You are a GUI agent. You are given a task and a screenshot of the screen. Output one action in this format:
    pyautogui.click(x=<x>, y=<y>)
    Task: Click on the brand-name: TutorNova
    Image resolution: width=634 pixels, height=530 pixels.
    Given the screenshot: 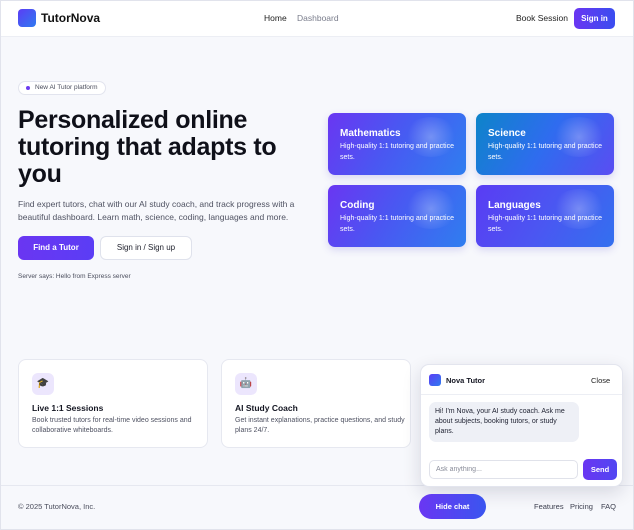 What is the action you would take?
    pyautogui.click(x=70, y=18)
    